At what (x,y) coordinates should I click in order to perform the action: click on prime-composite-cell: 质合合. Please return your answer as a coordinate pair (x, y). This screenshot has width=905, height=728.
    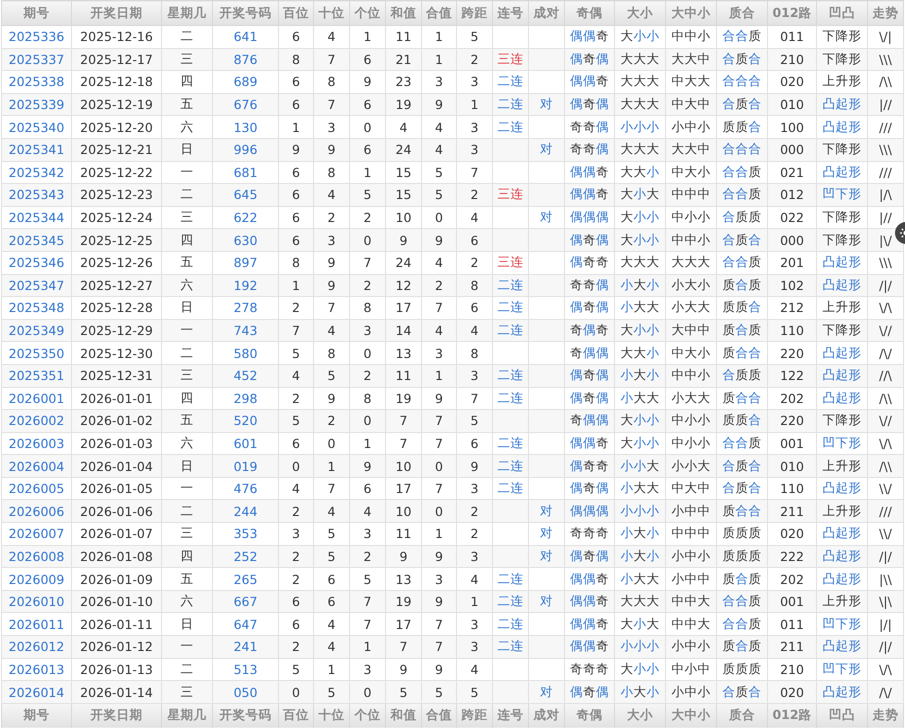
    Looking at the image, I should click on (742, 353).